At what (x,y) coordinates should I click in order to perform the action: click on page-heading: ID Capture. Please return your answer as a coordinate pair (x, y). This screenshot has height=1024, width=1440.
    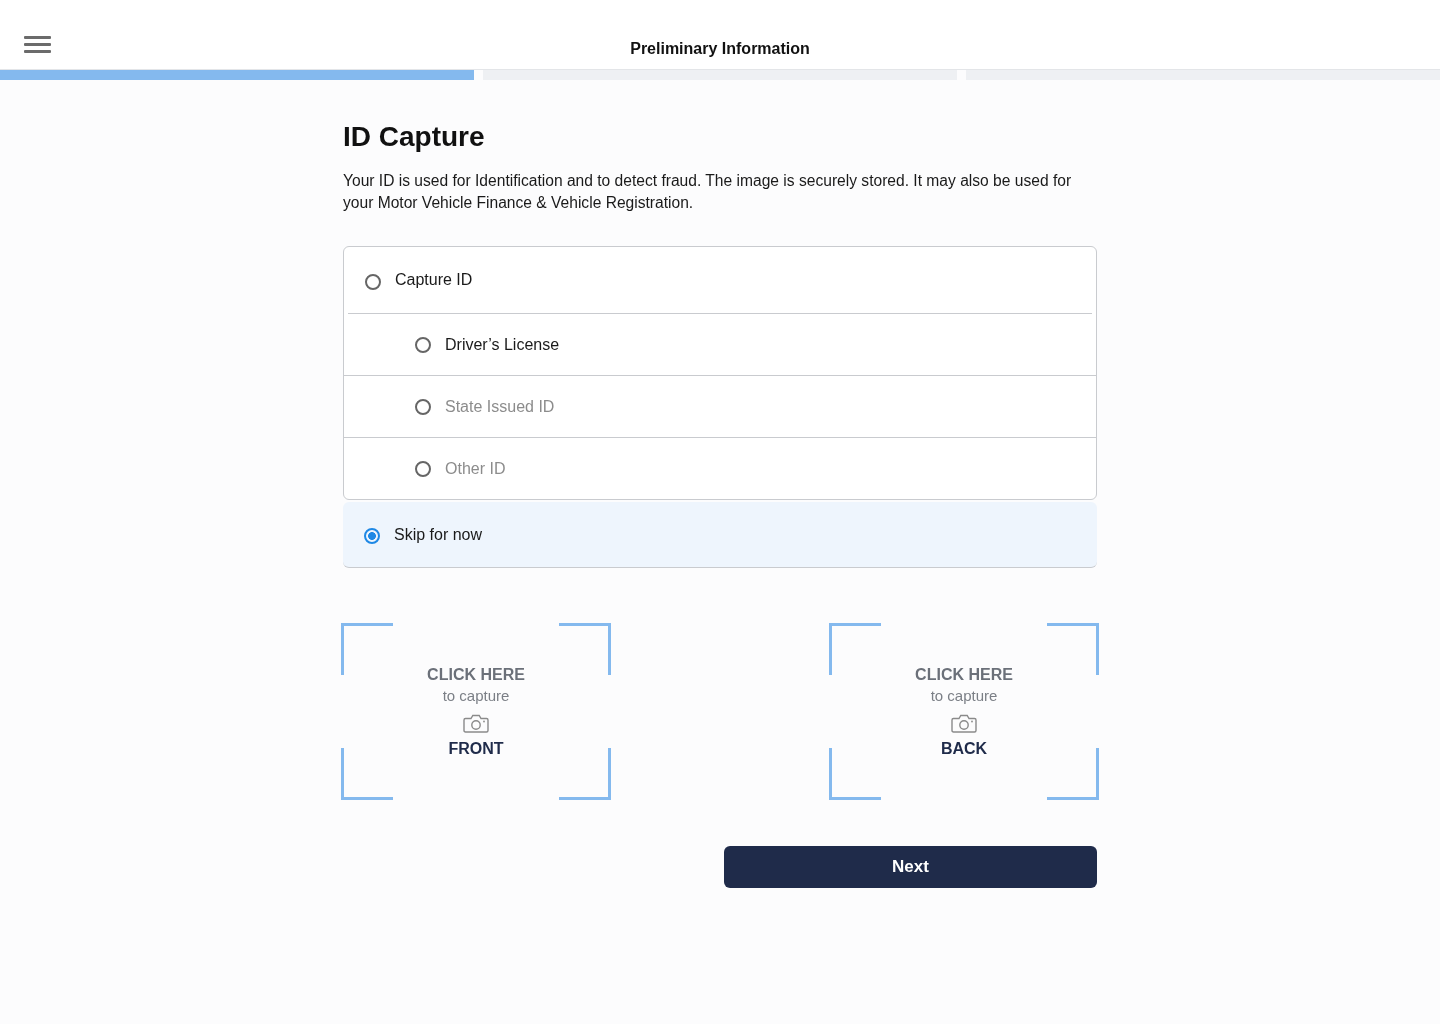
    Looking at the image, I should click on (414, 137).